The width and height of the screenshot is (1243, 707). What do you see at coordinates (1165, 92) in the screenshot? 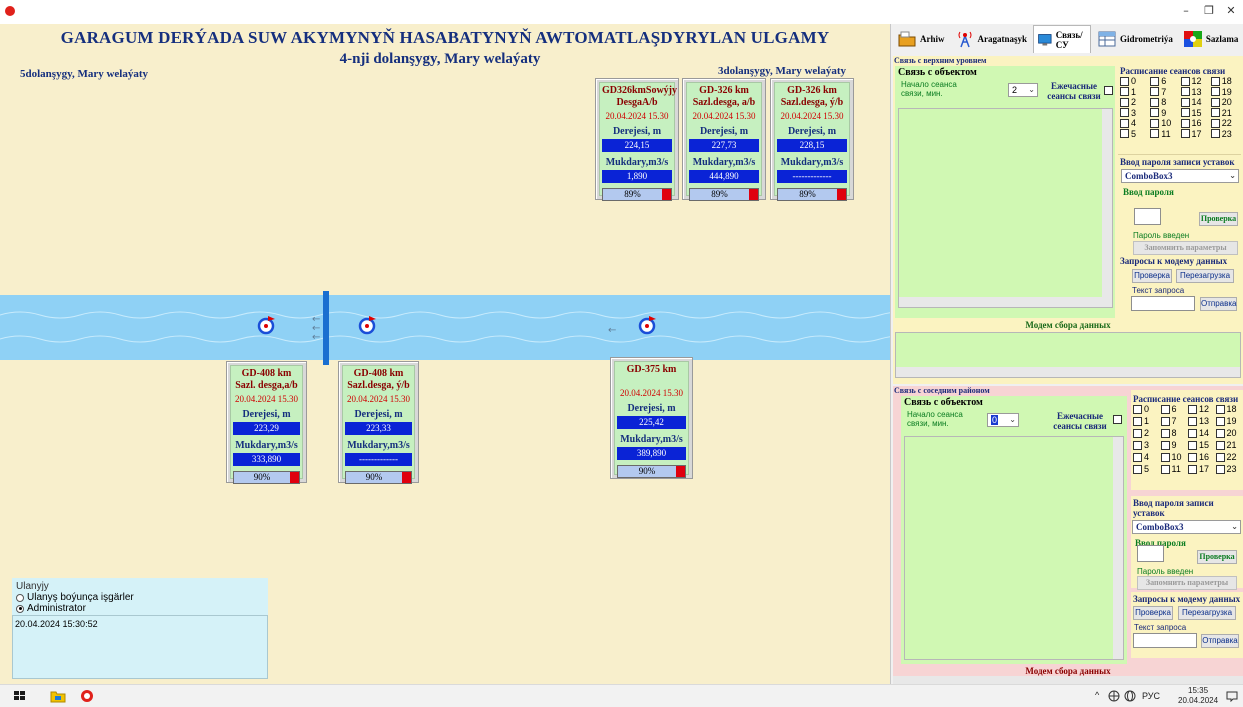
I see `schedule-hour-7: 7` at bounding box center [1165, 92].